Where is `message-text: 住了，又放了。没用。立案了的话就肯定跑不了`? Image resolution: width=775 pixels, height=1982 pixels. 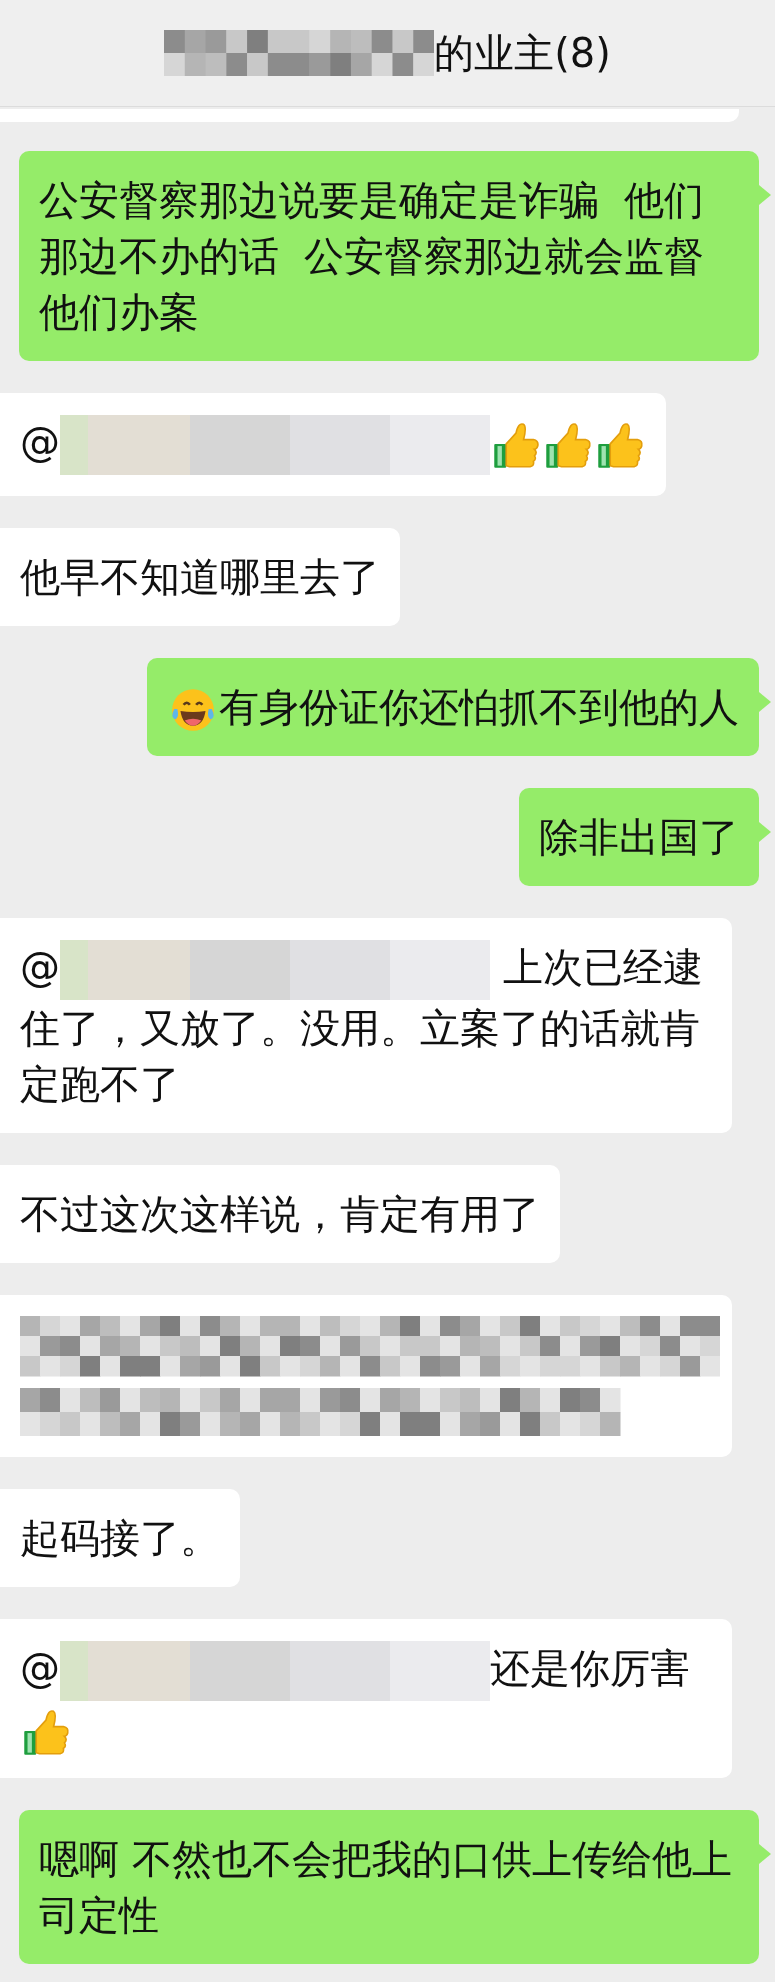
message-text: 住了，又放了。没用。立案了的话就肯定跑不了 is located at coordinates (360, 1056).